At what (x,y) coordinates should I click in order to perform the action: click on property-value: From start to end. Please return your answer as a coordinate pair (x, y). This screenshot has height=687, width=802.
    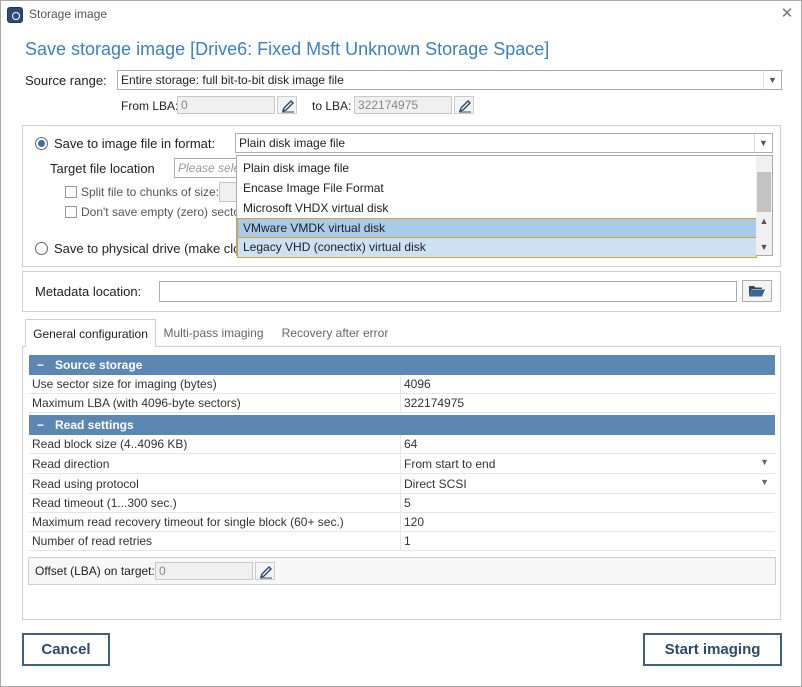
    Looking at the image, I should click on (450, 464).